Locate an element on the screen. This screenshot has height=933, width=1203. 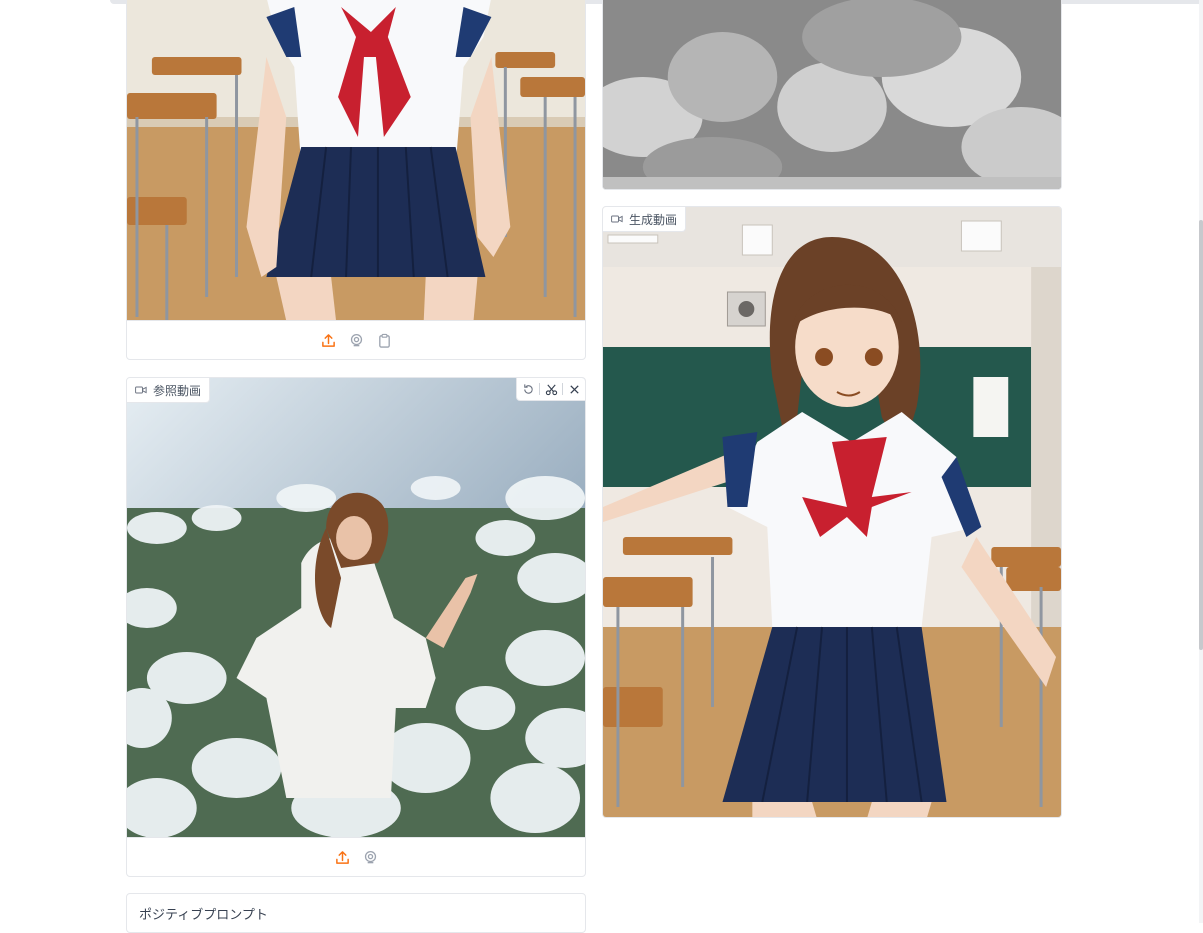
input-image is located at coordinates (356, 160).